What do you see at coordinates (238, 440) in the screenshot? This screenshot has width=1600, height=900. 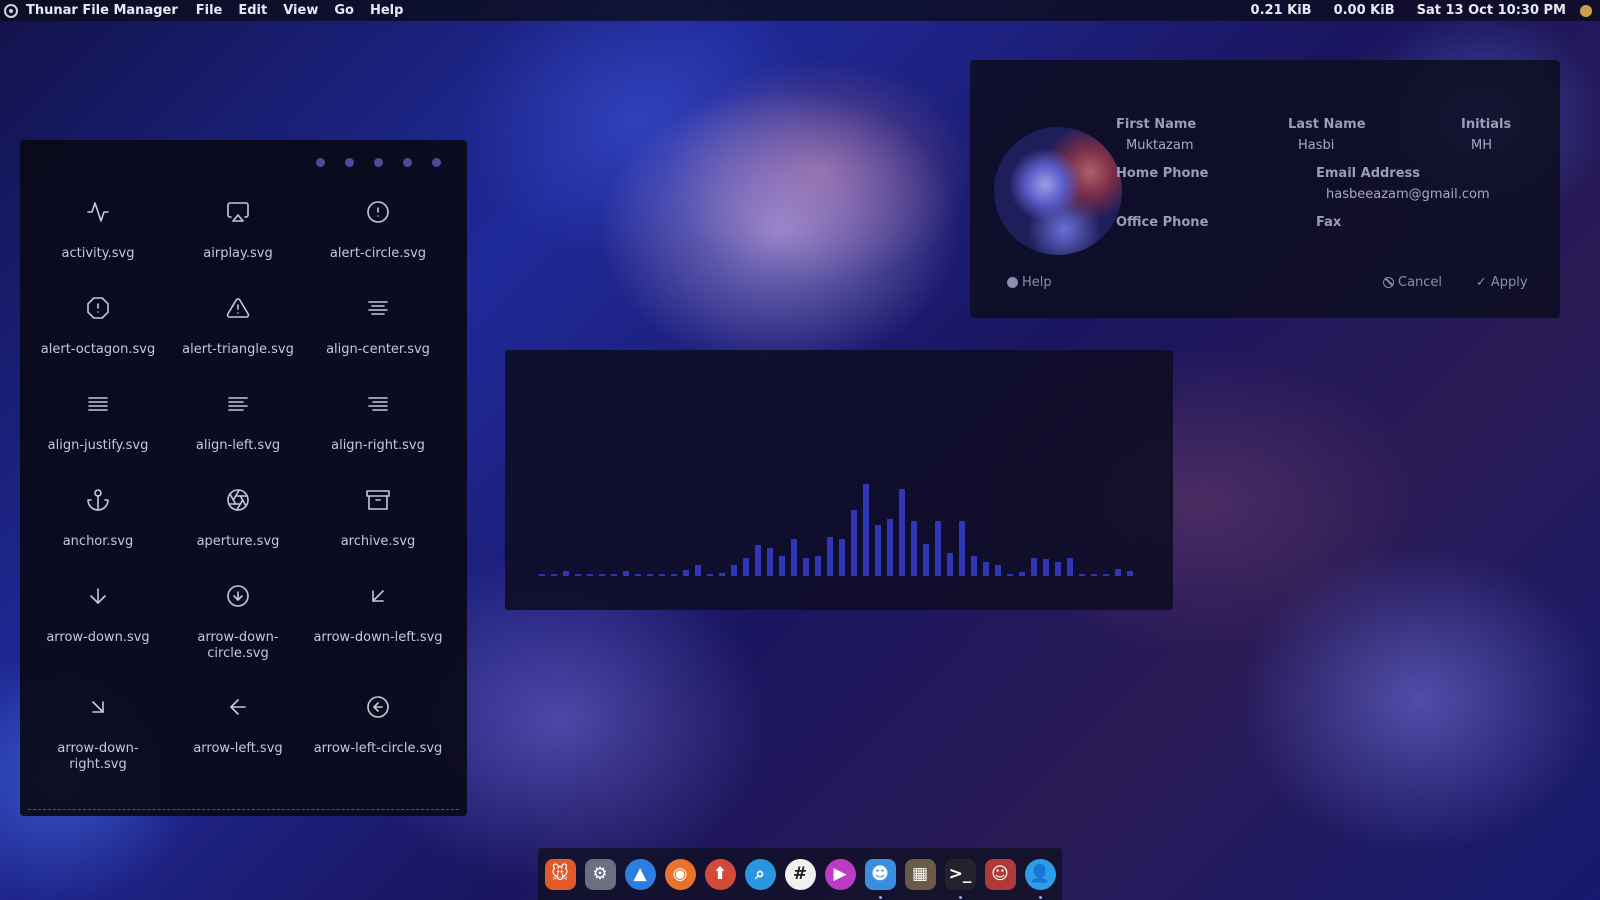 I see `icon-item-align-left: align-left.svg` at bounding box center [238, 440].